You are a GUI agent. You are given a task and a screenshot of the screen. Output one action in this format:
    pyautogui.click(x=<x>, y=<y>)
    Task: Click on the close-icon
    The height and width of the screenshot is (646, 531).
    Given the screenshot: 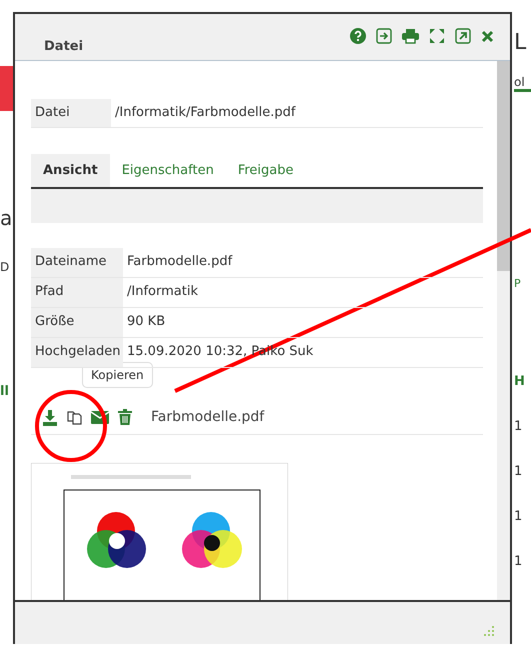 What is the action you would take?
    pyautogui.click(x=487, y=36)
    